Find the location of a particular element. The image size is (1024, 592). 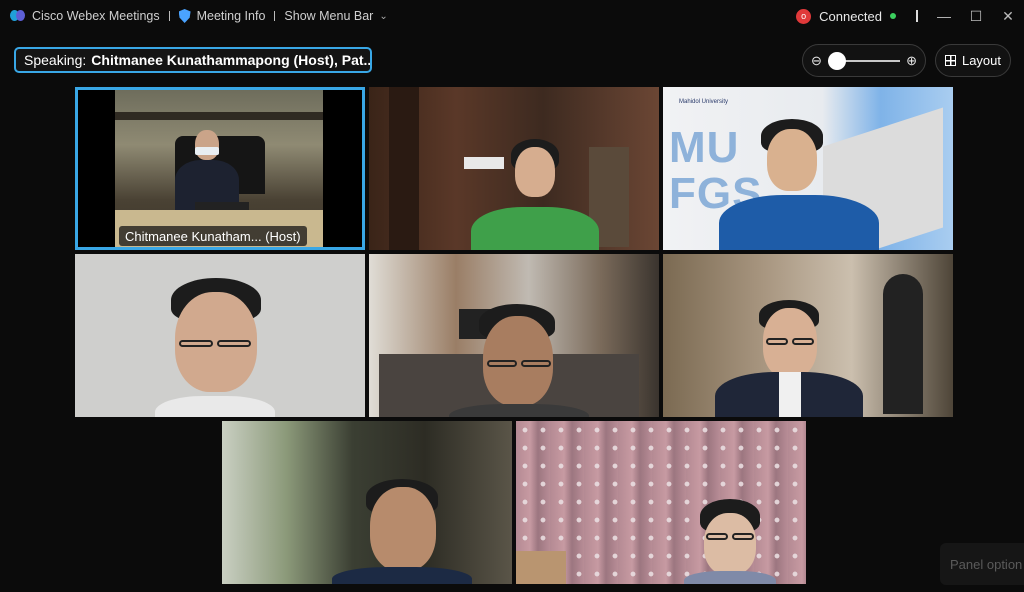

video-tile-host: Chitmanee Kunatham... (Host) is located at coordinates (220, 168).